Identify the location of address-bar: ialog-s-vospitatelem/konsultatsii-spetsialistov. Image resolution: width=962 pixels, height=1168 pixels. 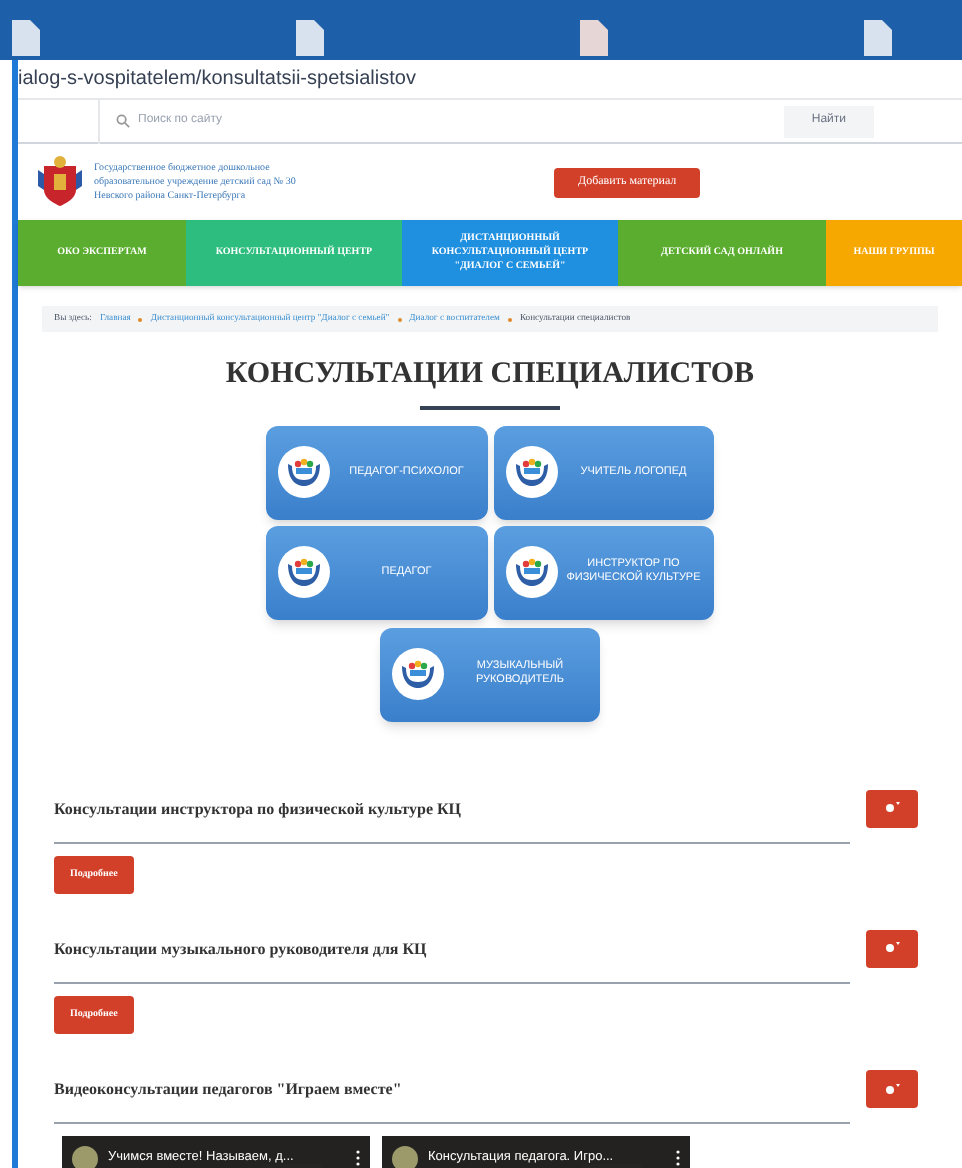
(217, 79).